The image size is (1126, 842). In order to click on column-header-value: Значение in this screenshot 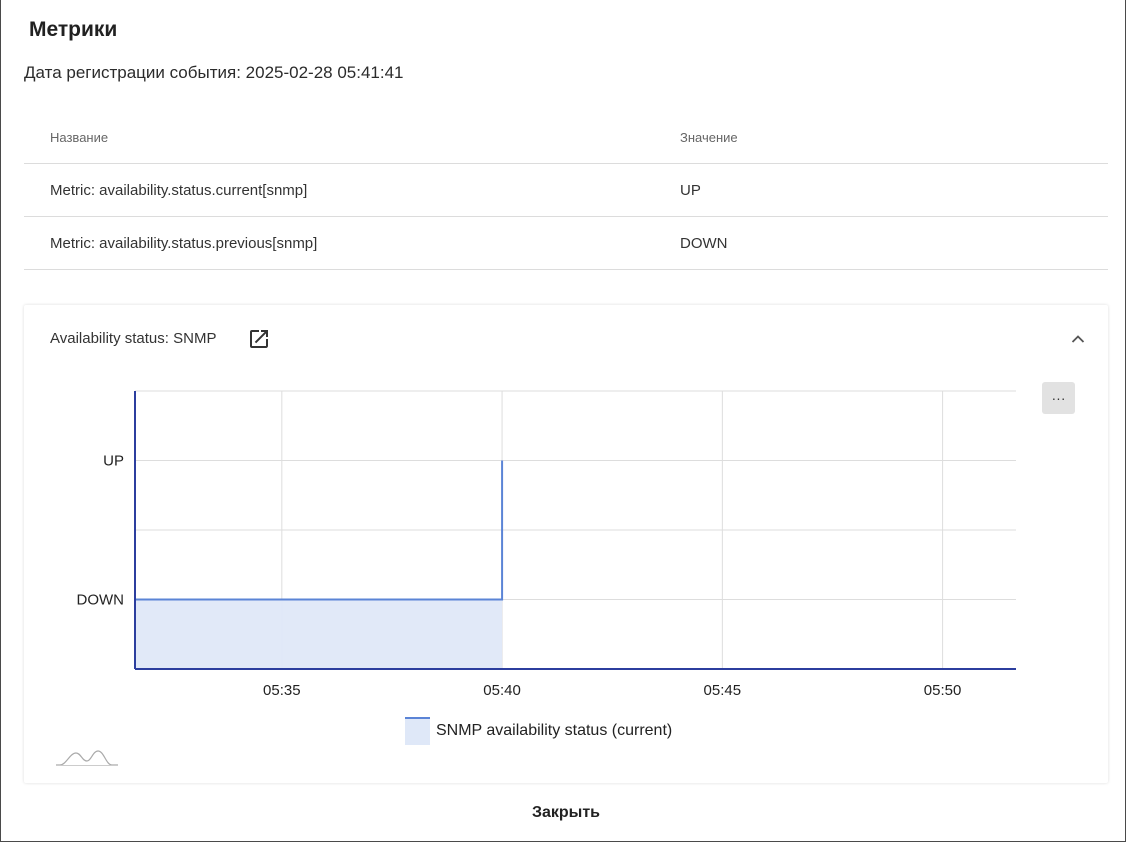, I will do `click(709, 137)`.